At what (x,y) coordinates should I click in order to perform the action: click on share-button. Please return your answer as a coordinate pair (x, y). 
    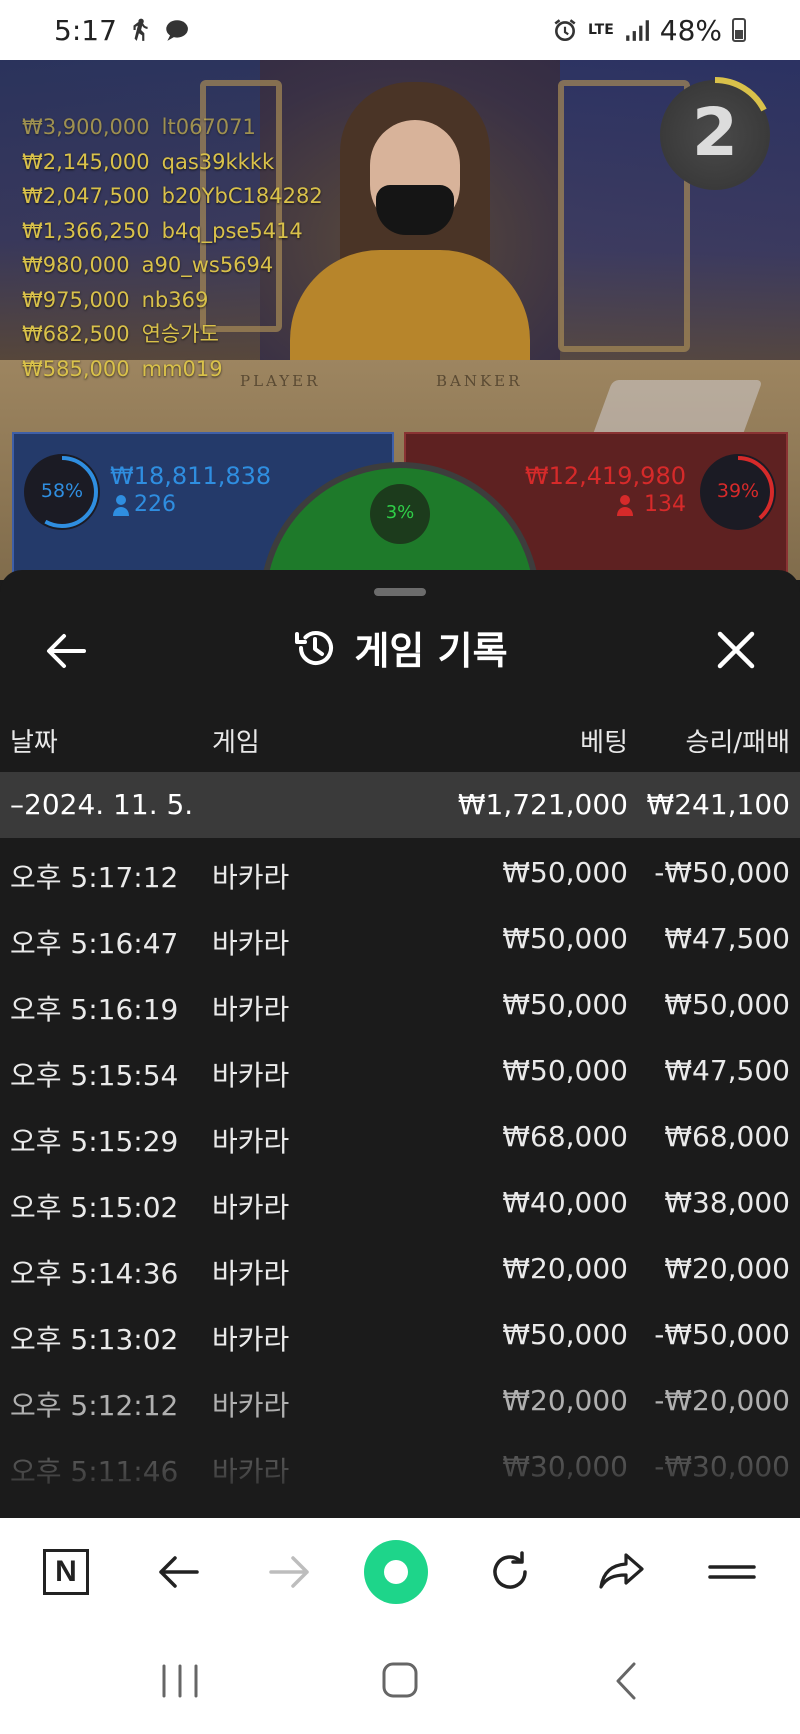
    Looking at the image, I should click on (622, 1572).